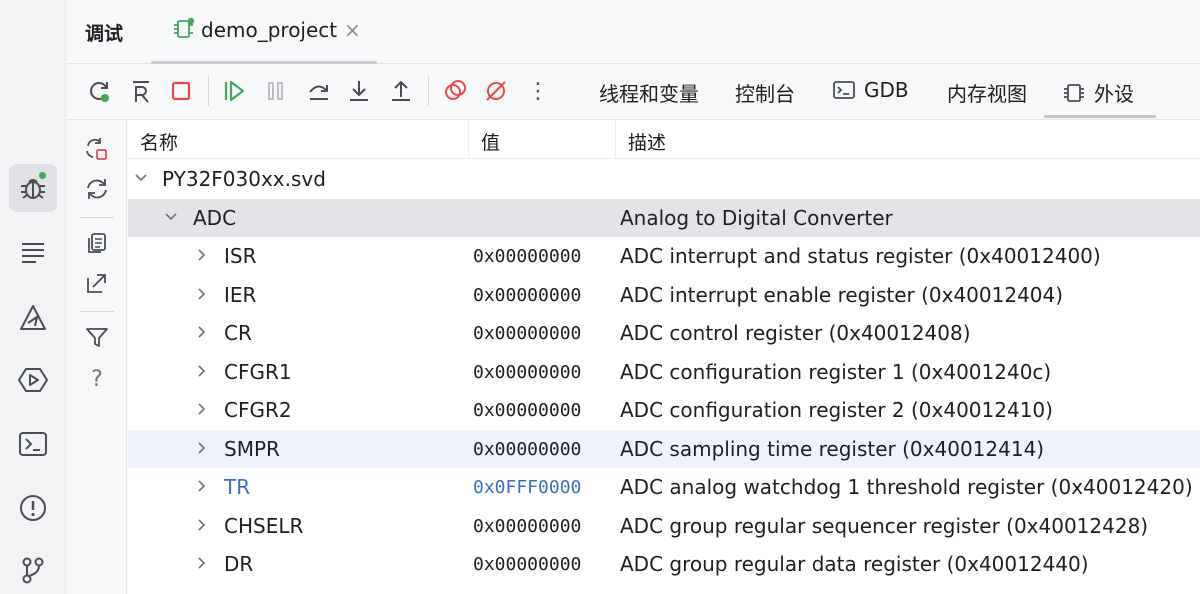 This screenshot has width=1200, height=594. I want to click on run-tool-button, so click(33, 380).